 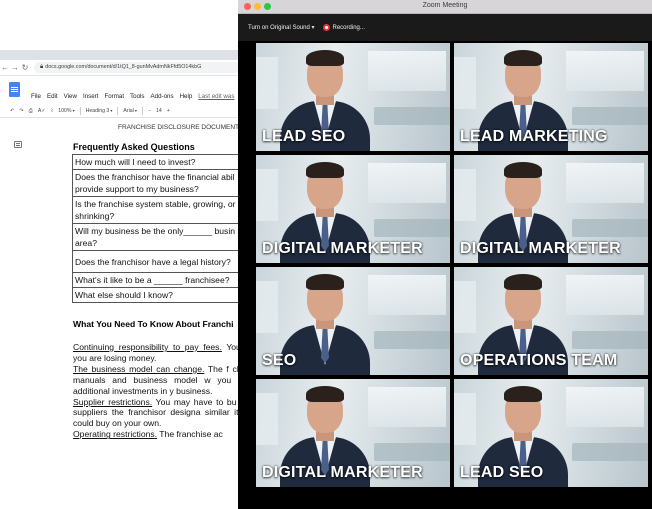 I want to click on back-arrow-icon: ←, so click(x=5, y=68).